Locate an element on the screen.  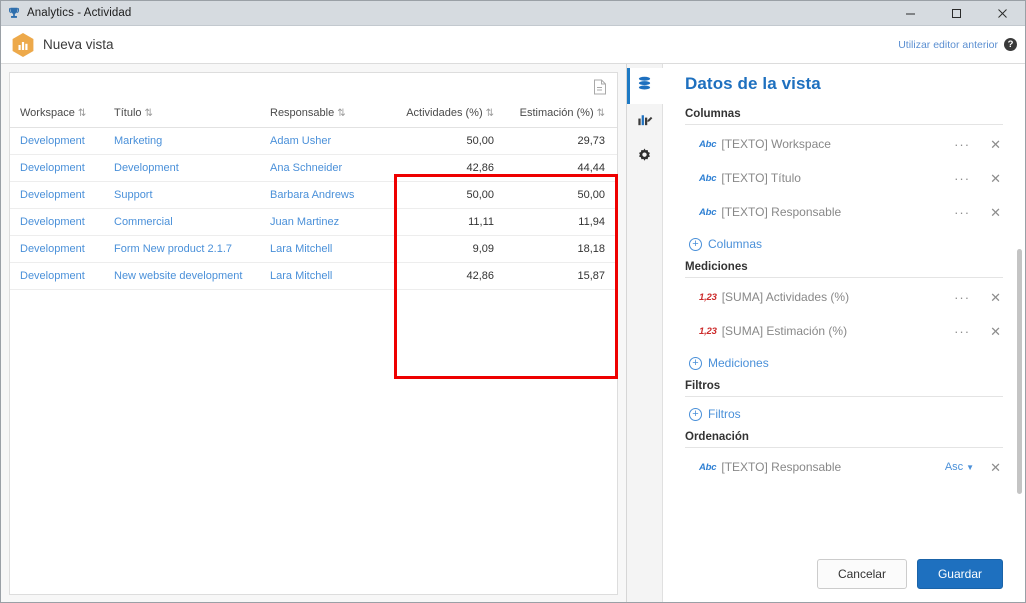
add-filtros-link: + Filtros is located at coordinates (844, 414).